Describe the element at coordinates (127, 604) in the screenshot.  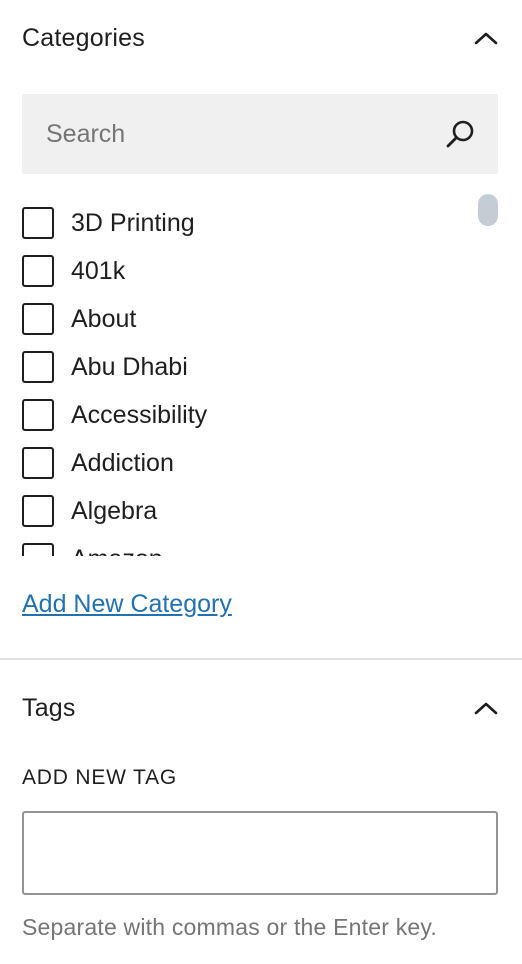
I see `add-new-category-link: Add New Category` at that location.